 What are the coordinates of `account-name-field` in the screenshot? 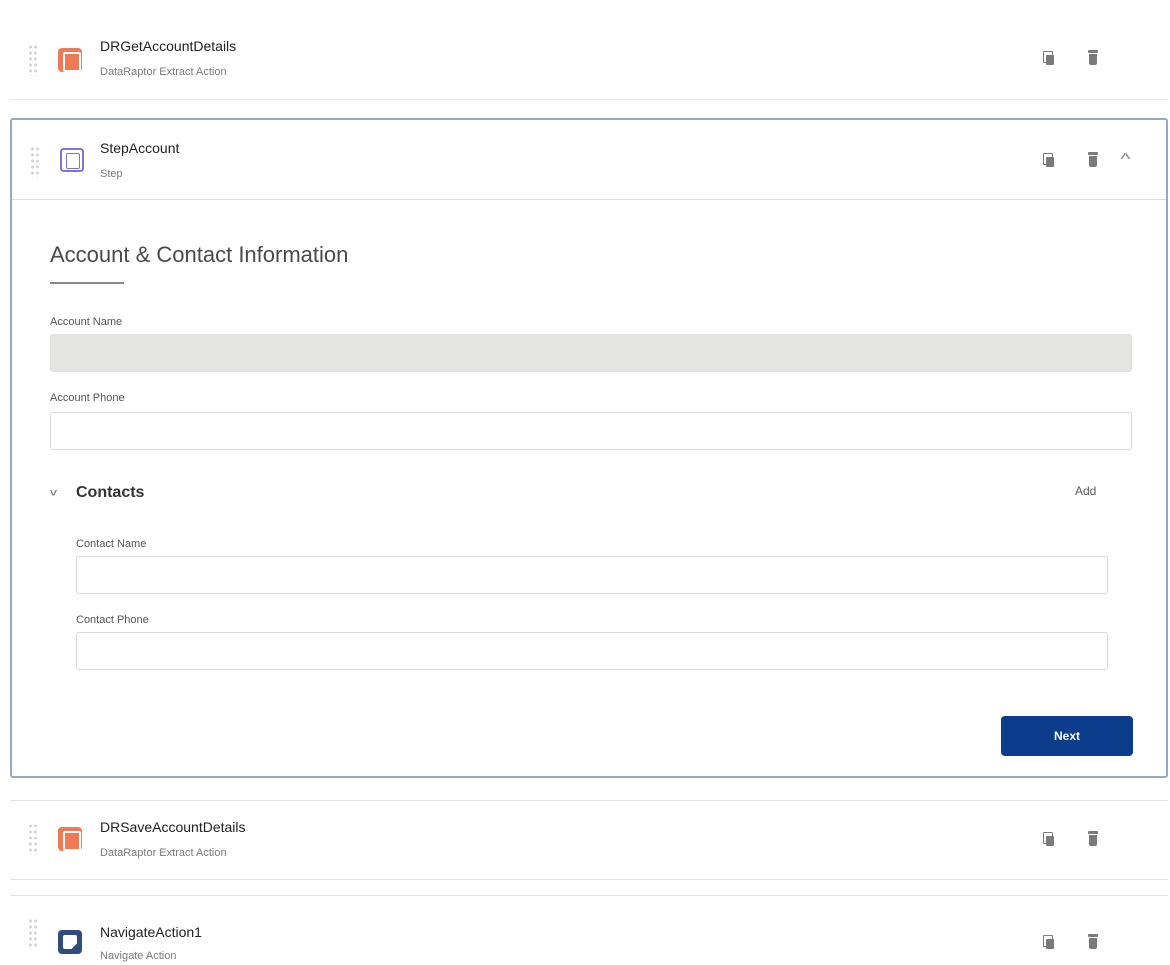 It's located at (591, 353).